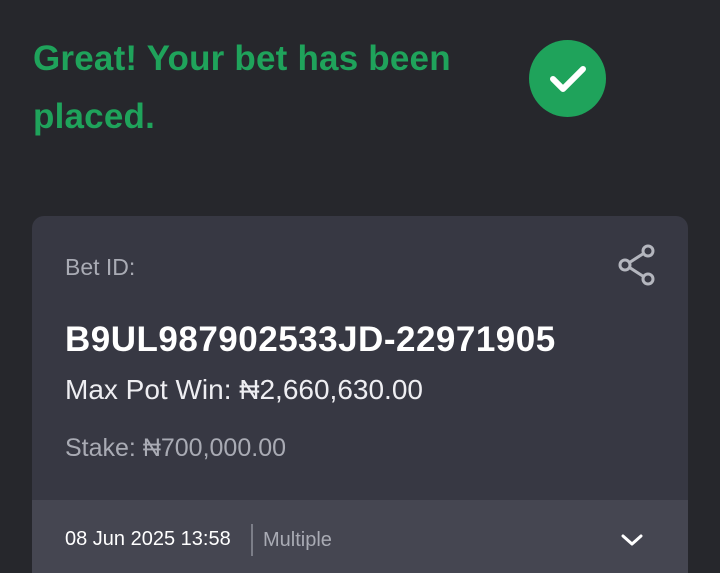 This screenshot has height=573, width=720. I want to click on bet-footer: 08 Jun 2025 13:58 Multiple, so click(360, 536).